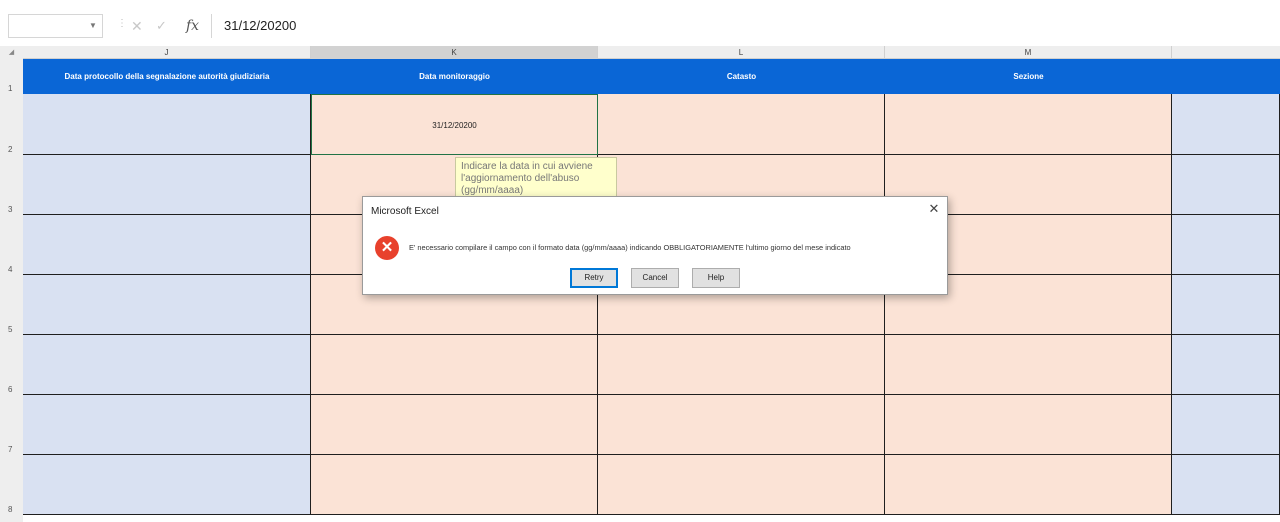 This screenshot has width=1280, height=522. What do you see at coordinates (163, 26) in the screenshot?
I see `enter-entry-icon: ✓` at bounding box center [163, 26].